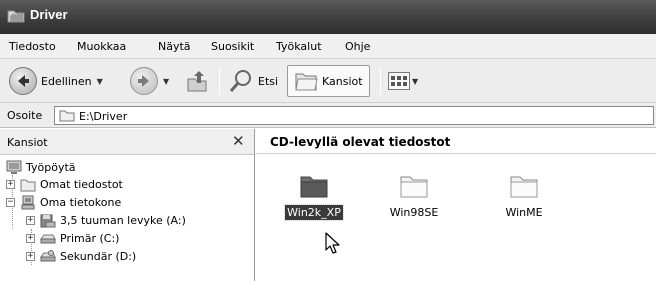 The width and height of the screenshot is (656, 281). Describe the element at coordinates (48, 220) in the screenshot. I see `floppy-icon` at that location.